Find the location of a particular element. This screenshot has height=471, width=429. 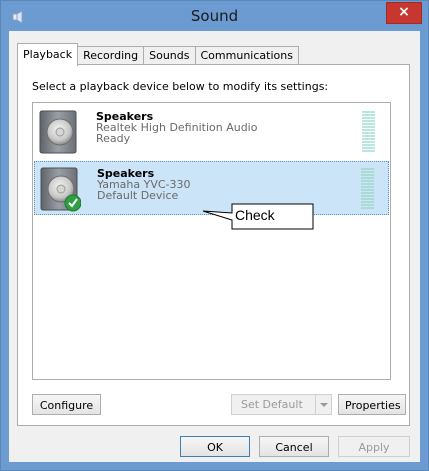

default-check-icon is located at coordinates (72, 203).